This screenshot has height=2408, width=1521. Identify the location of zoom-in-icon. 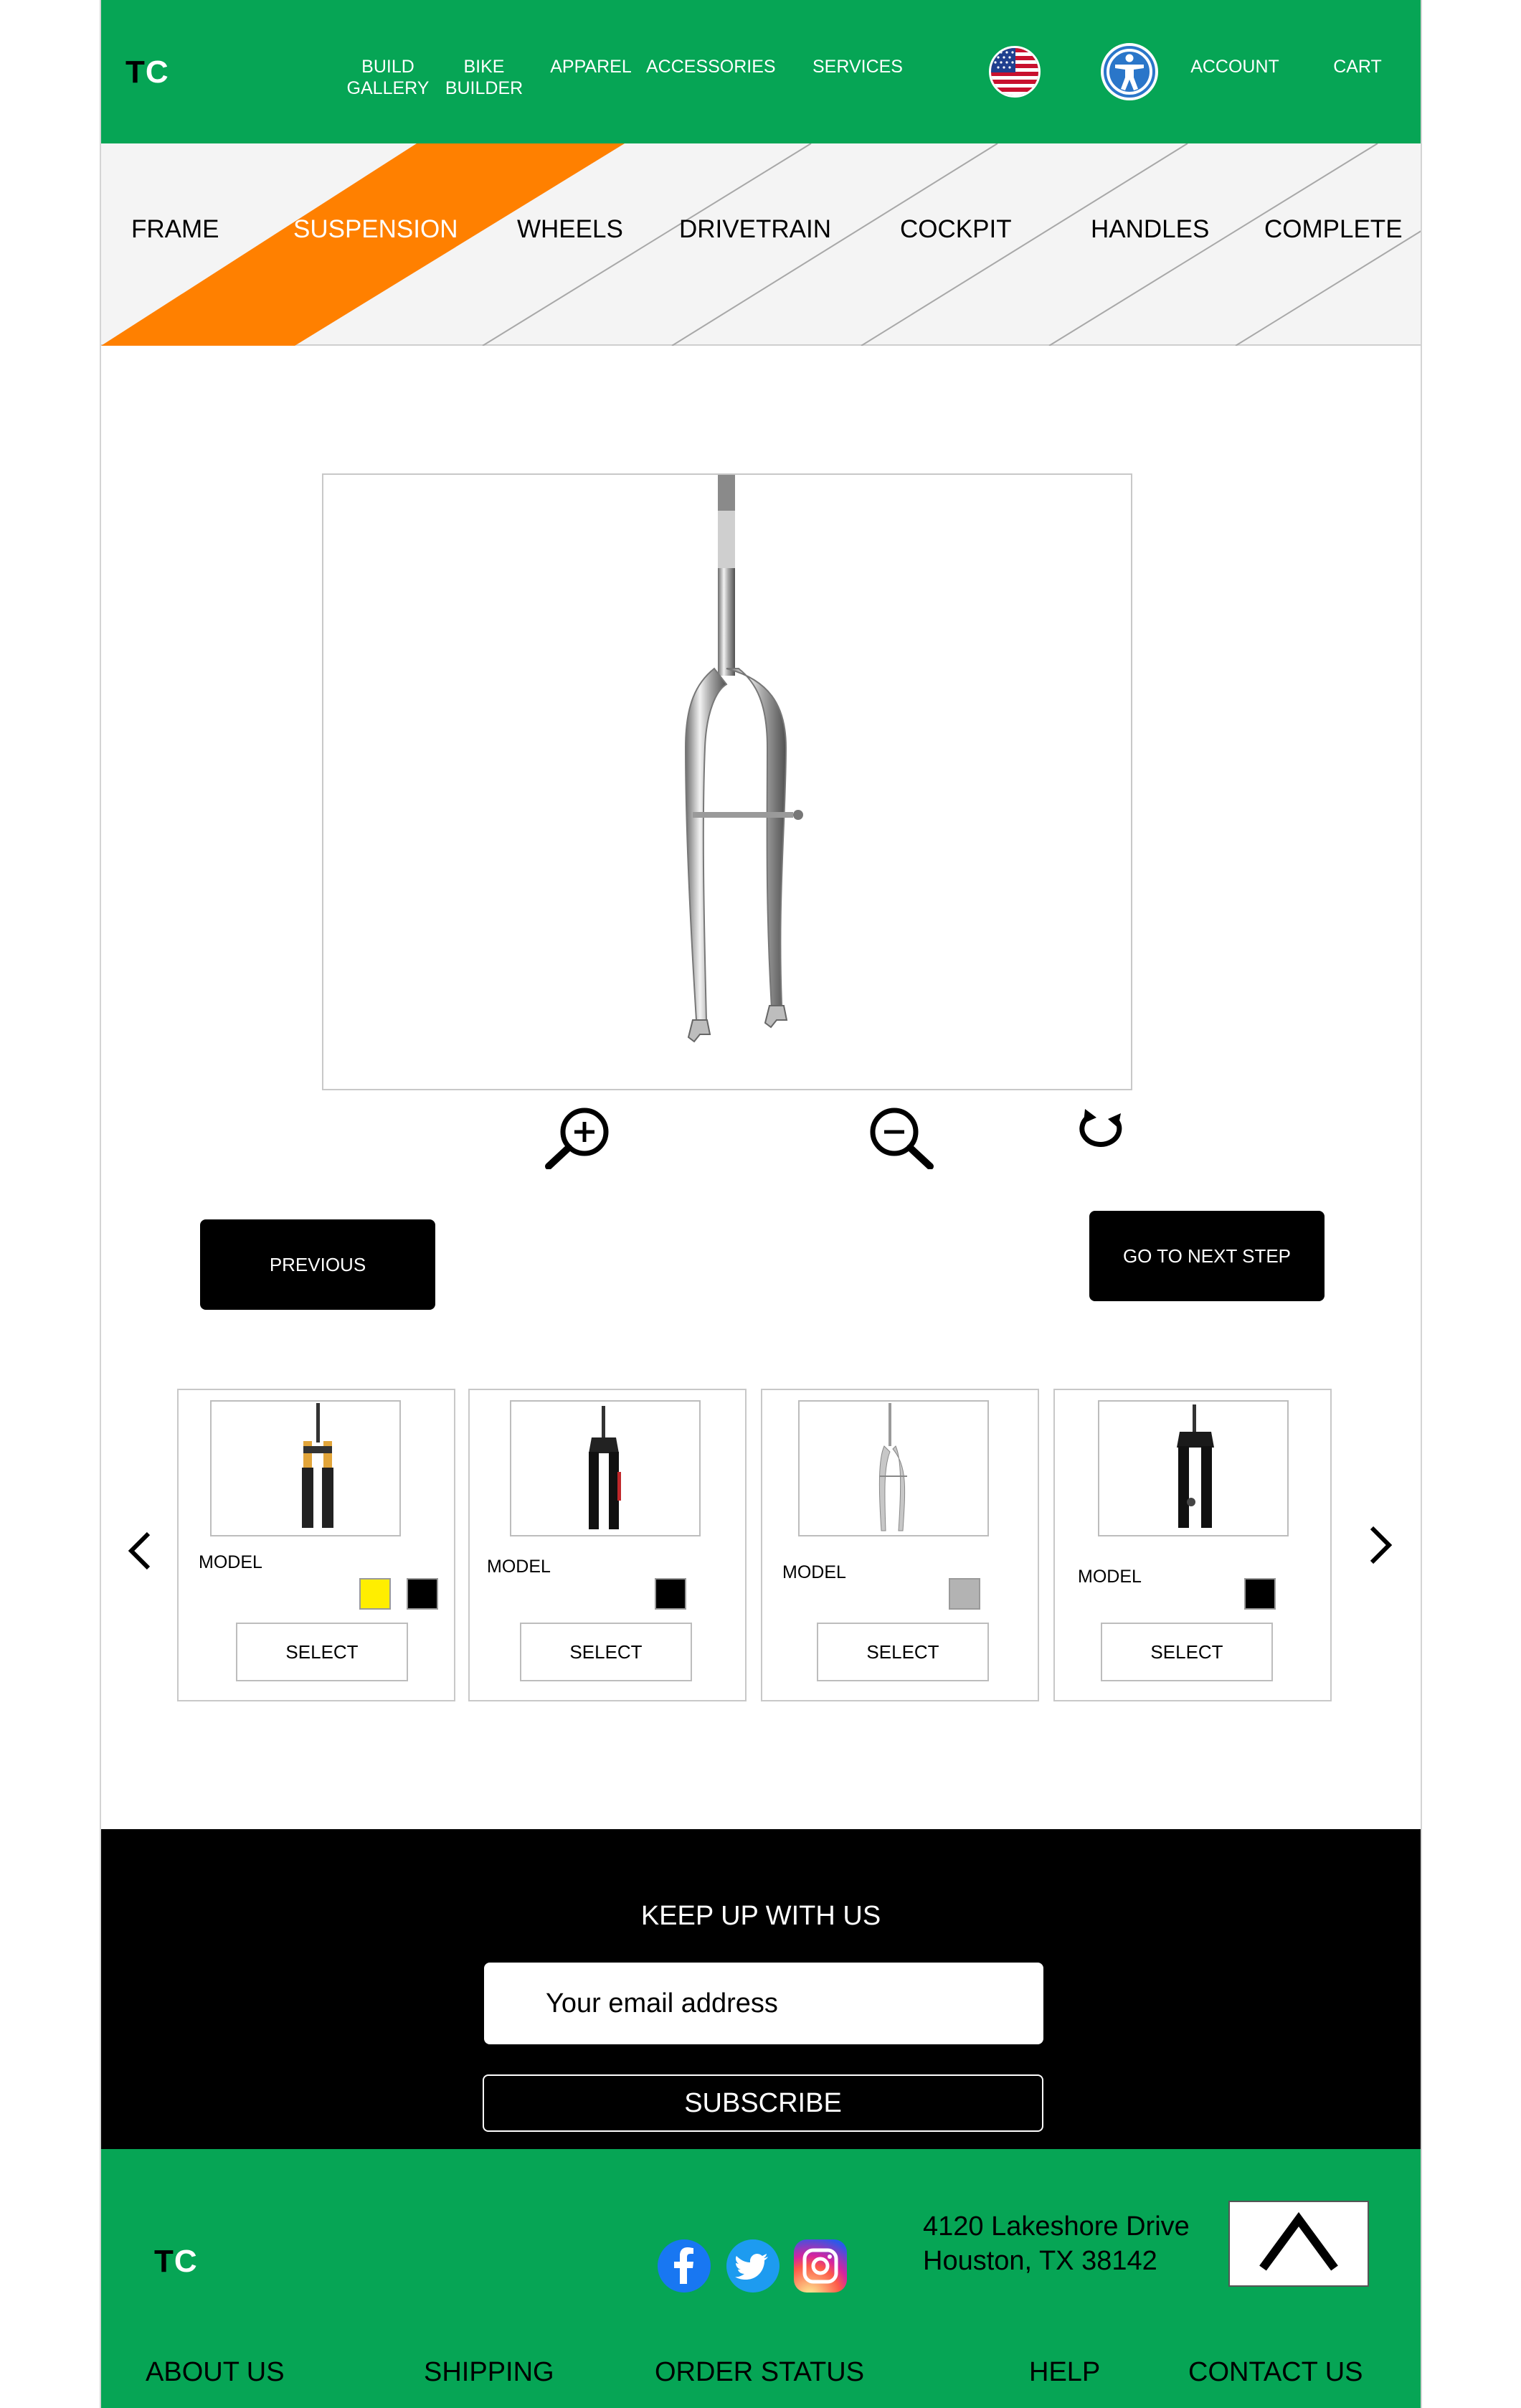
(580, 1139).